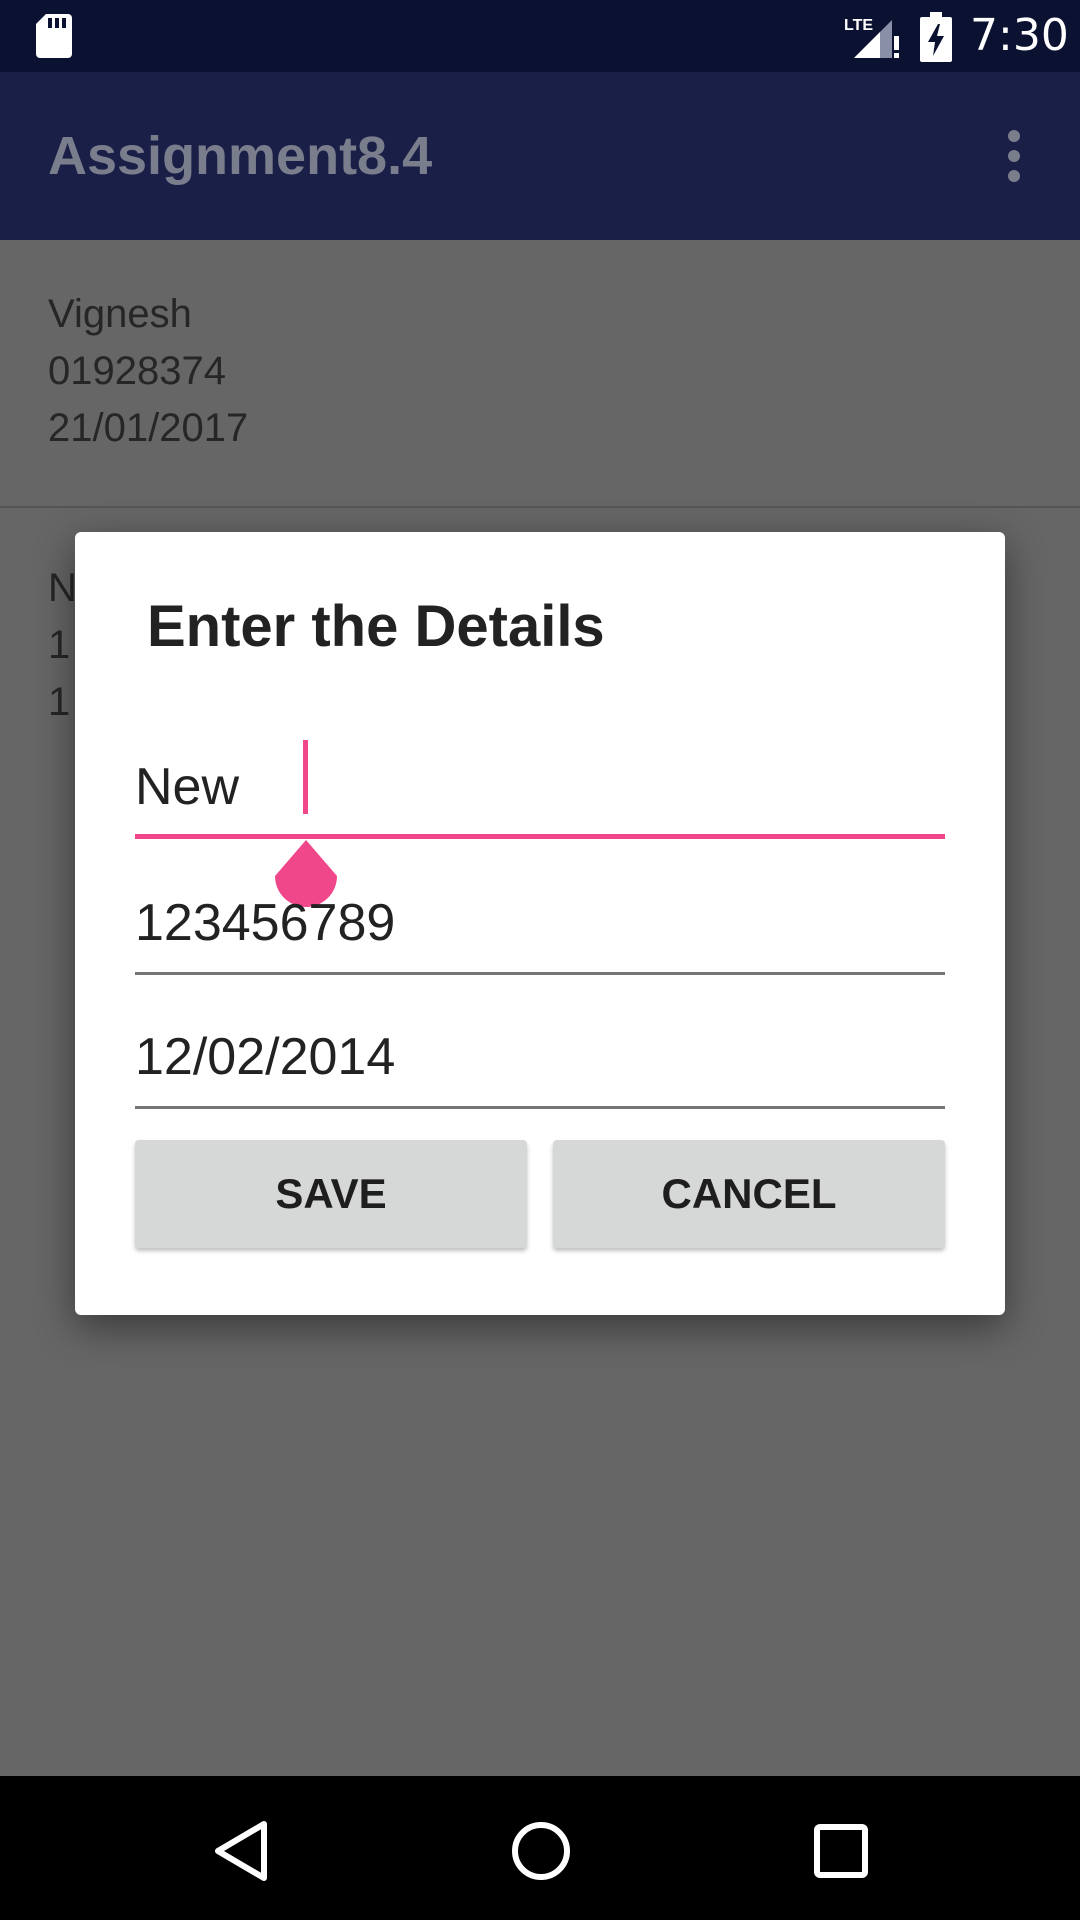 The height and width of the screenshot is (1920, 1080). I want to click on list-item-date: 1, so click(59, 702).